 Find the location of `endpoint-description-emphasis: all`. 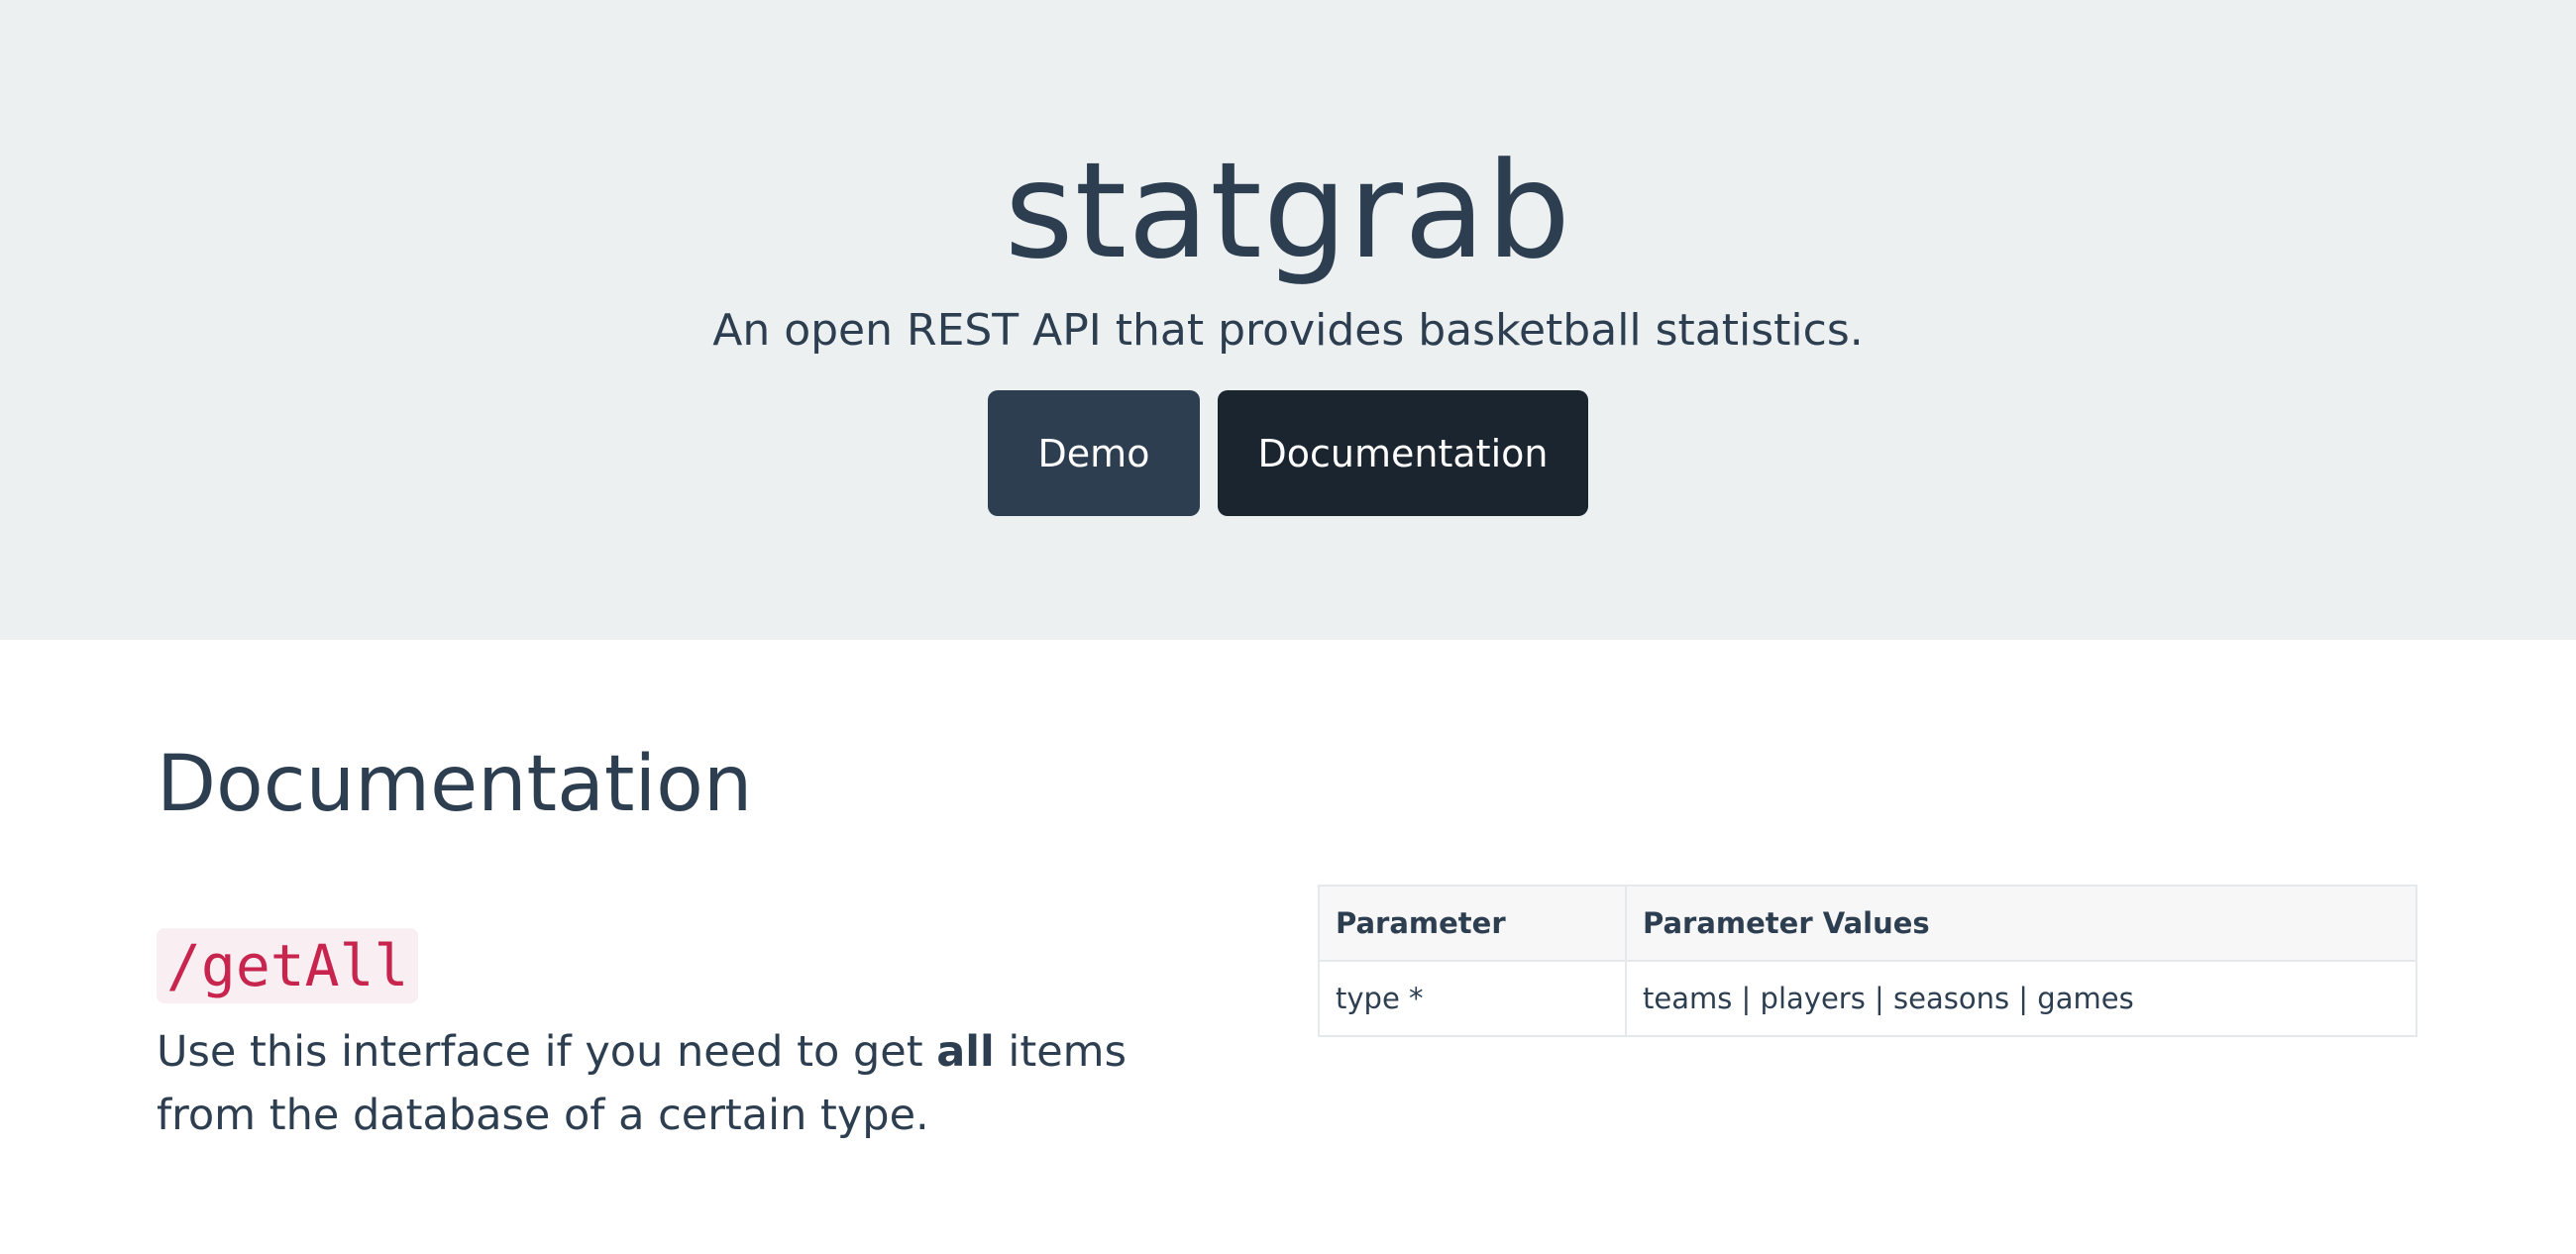

endpoint-description-emphasis: all is located at coordinates (965, 1052).